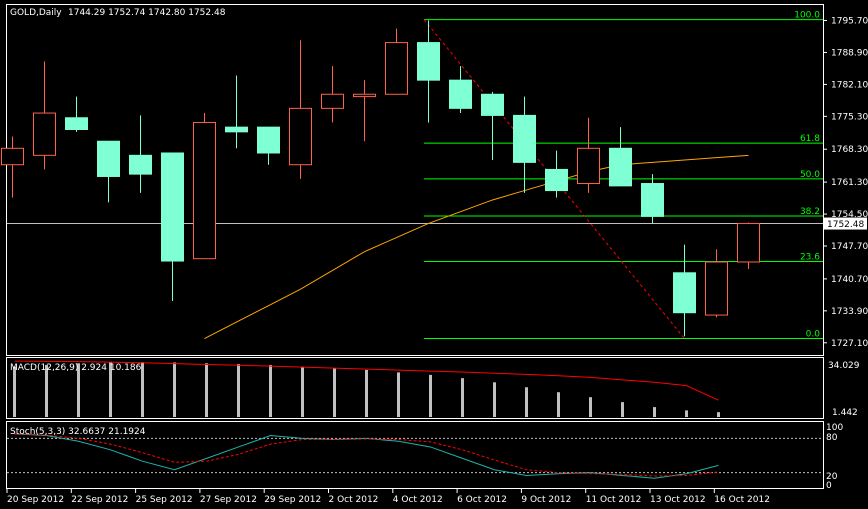 The width and height of the screenshot is (868, 509). I want to click on macd-scale-top: 34.029, so click(844, 366).